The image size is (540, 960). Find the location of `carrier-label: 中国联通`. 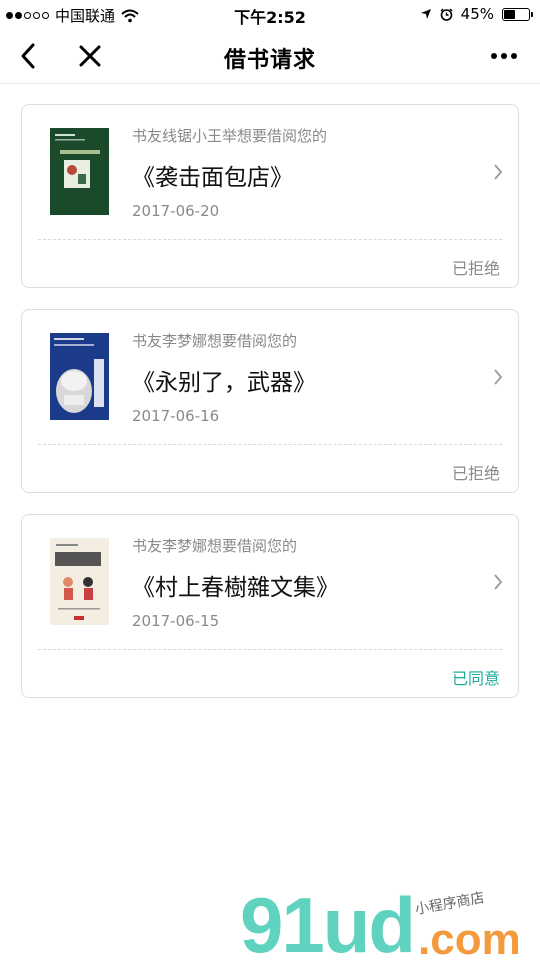

carrier-label: 中国联通 is located at coordinates (85, 16).